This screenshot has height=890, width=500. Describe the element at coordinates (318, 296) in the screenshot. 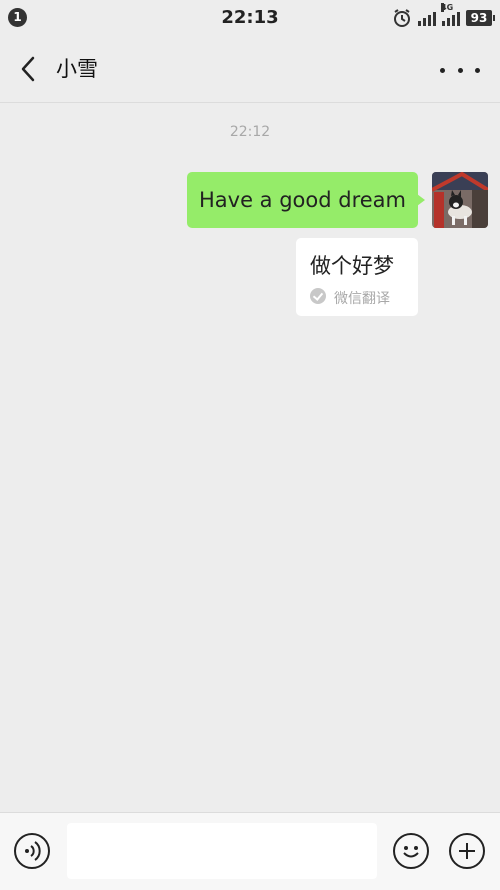

I see `check-icon` at that location.